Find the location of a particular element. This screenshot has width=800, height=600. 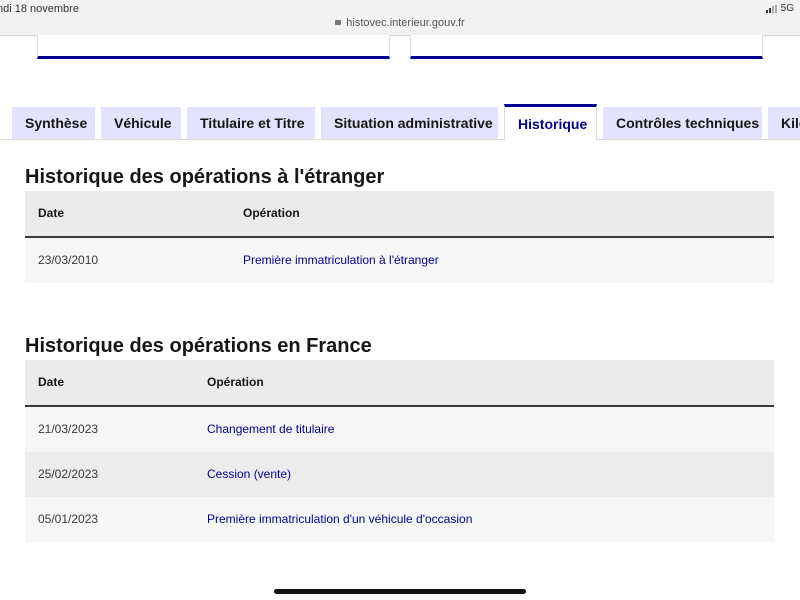

status-indicators: 5G is located at coordinates (779, 8).